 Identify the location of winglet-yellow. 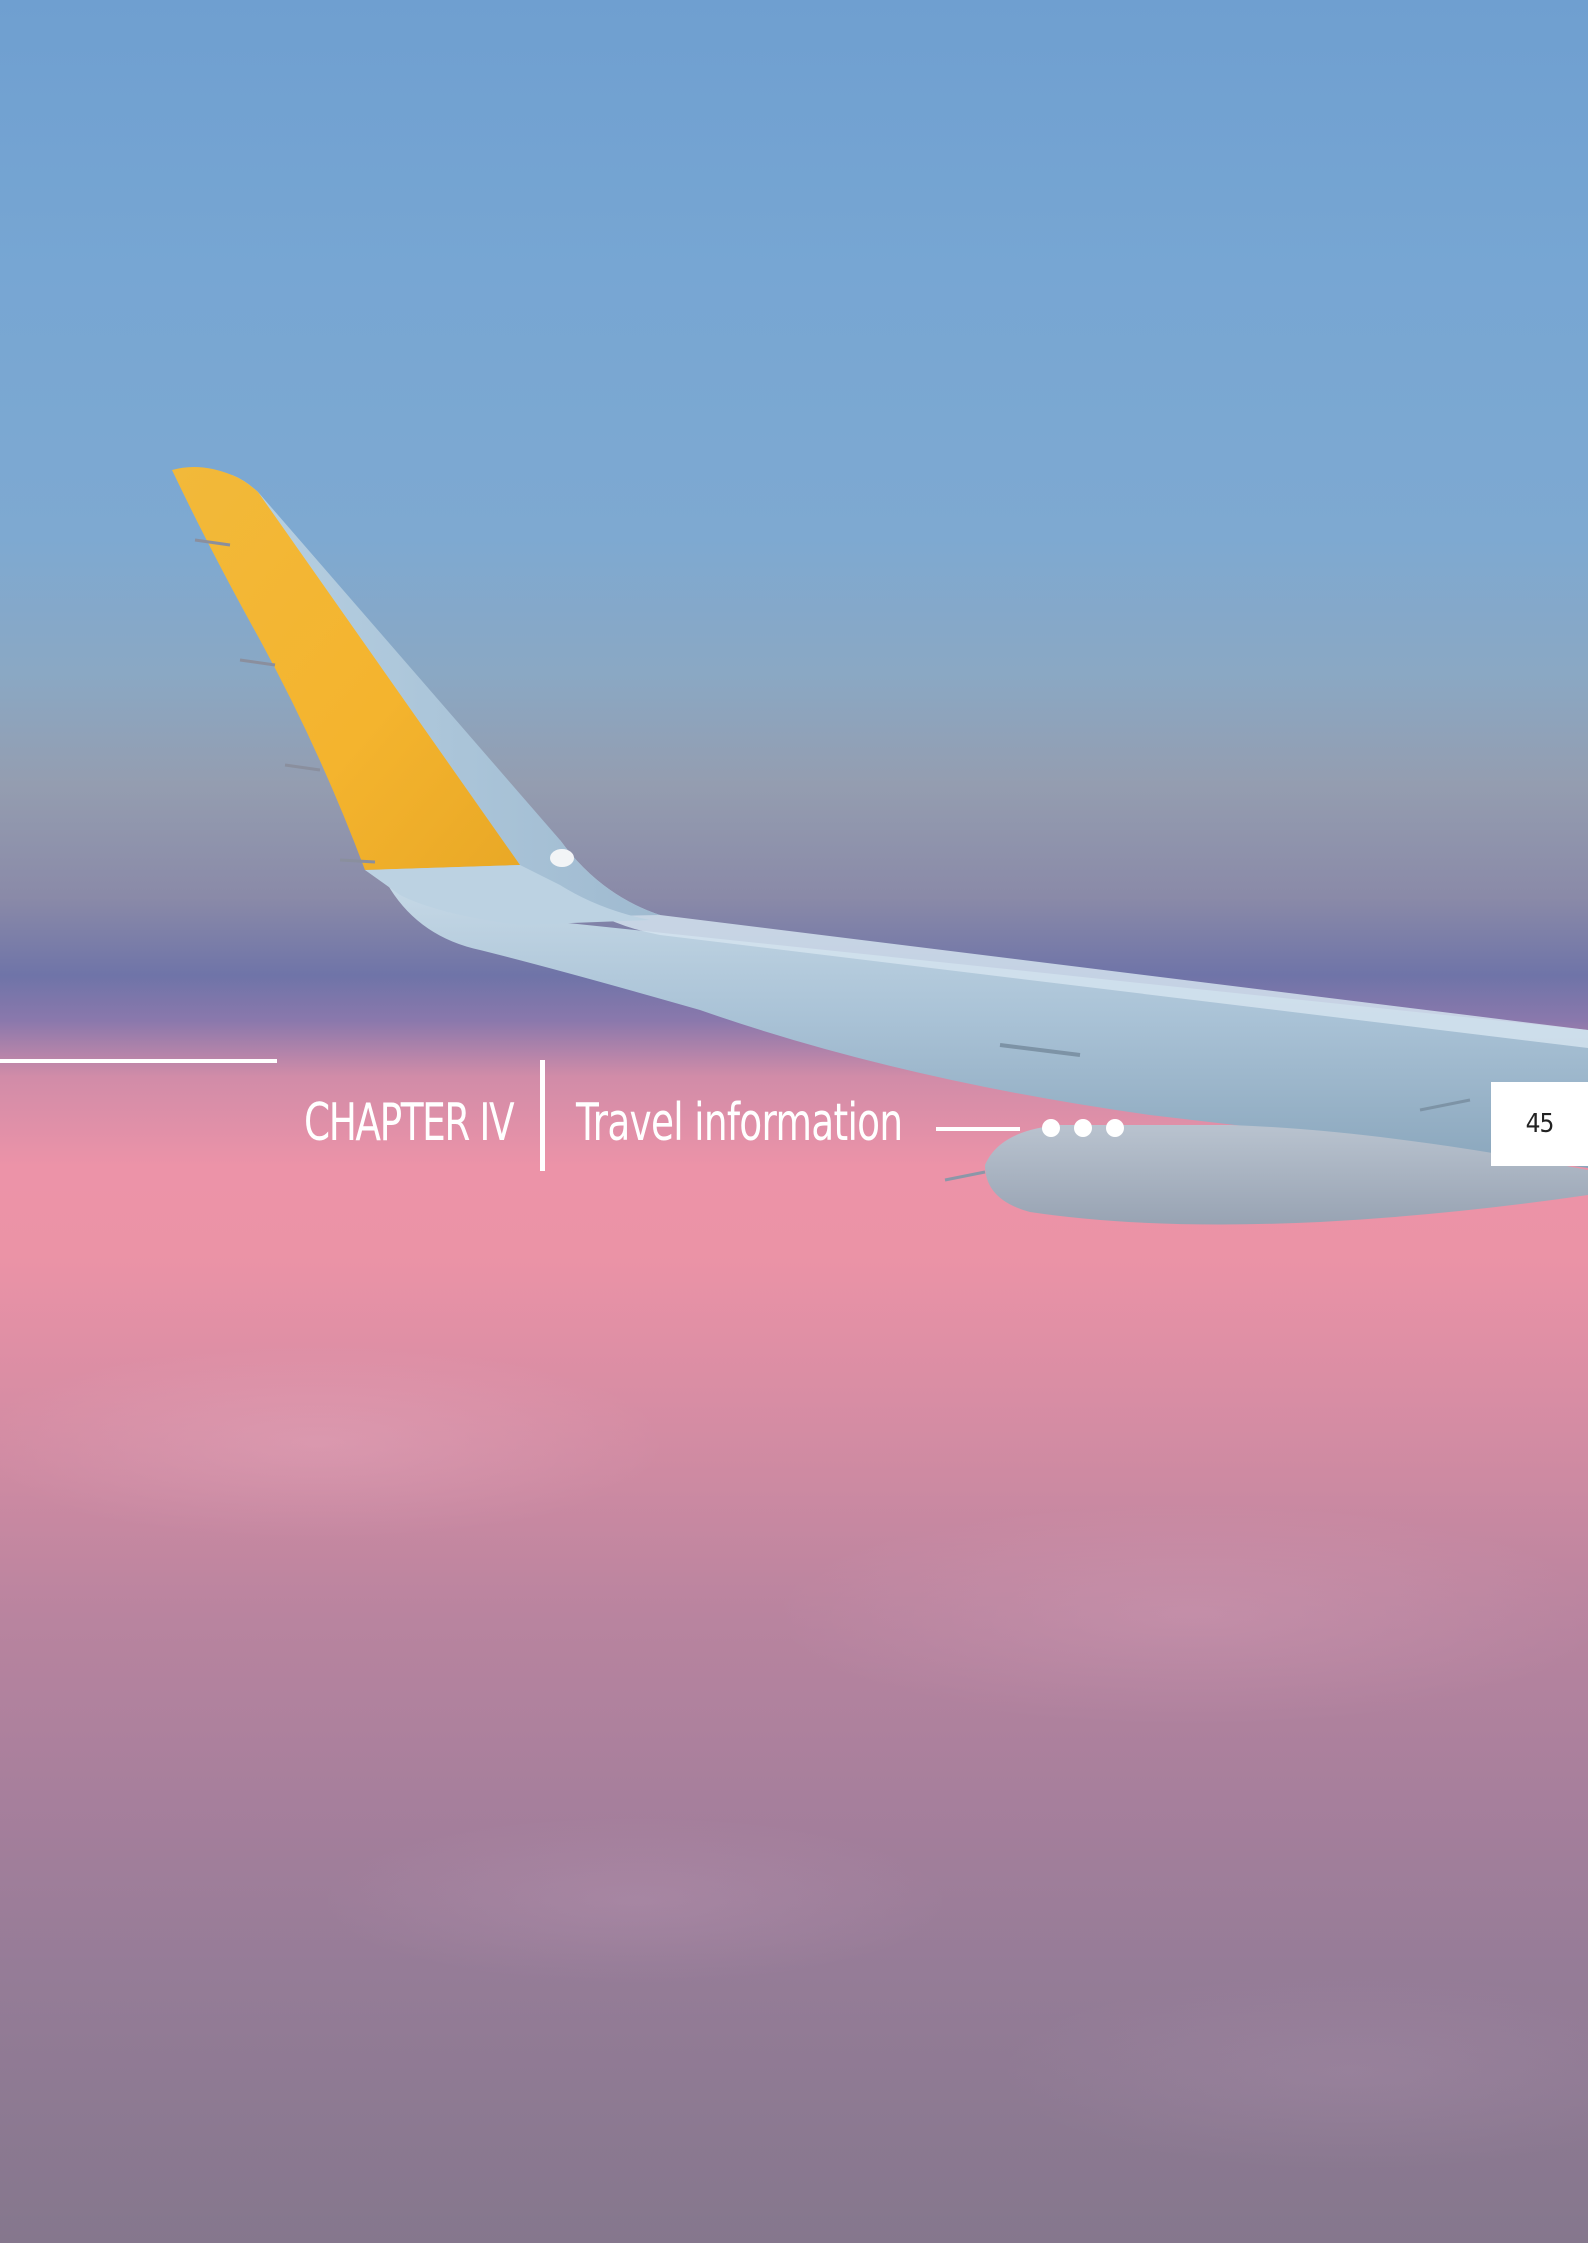
(346, 668).